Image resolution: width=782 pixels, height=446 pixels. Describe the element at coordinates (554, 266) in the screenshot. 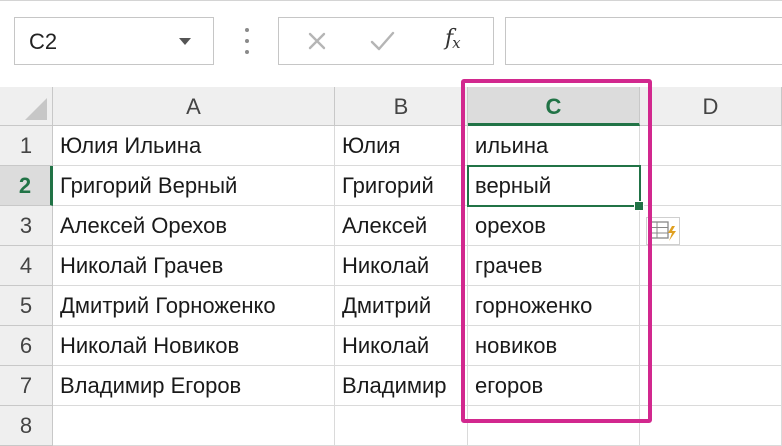

I see `cell-c4: грачев` at that location.